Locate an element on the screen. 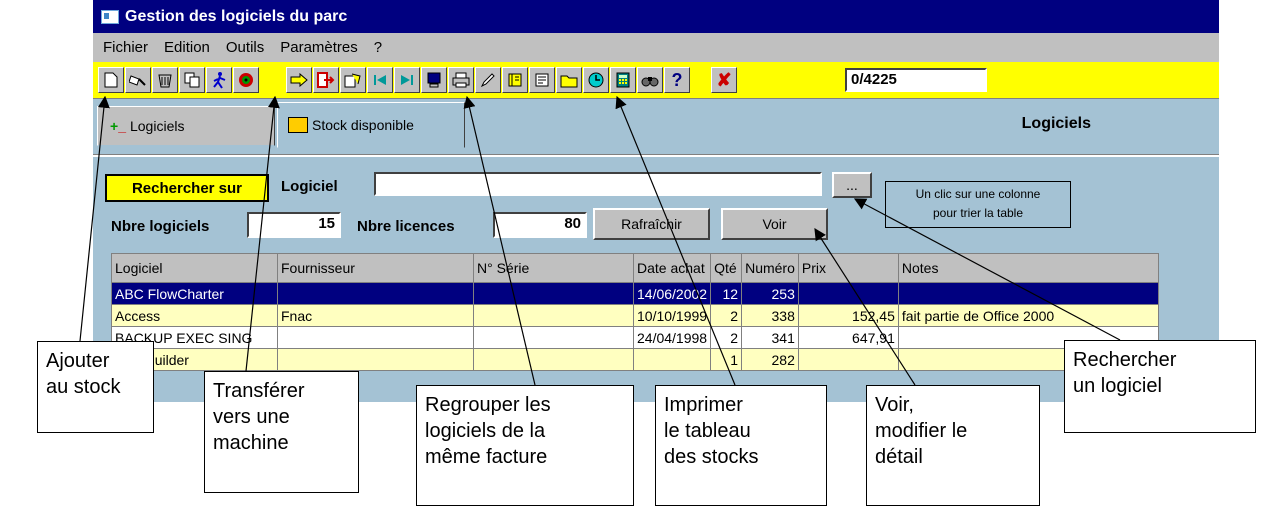  arrow-regrouper is located at coordinates (499, 240).